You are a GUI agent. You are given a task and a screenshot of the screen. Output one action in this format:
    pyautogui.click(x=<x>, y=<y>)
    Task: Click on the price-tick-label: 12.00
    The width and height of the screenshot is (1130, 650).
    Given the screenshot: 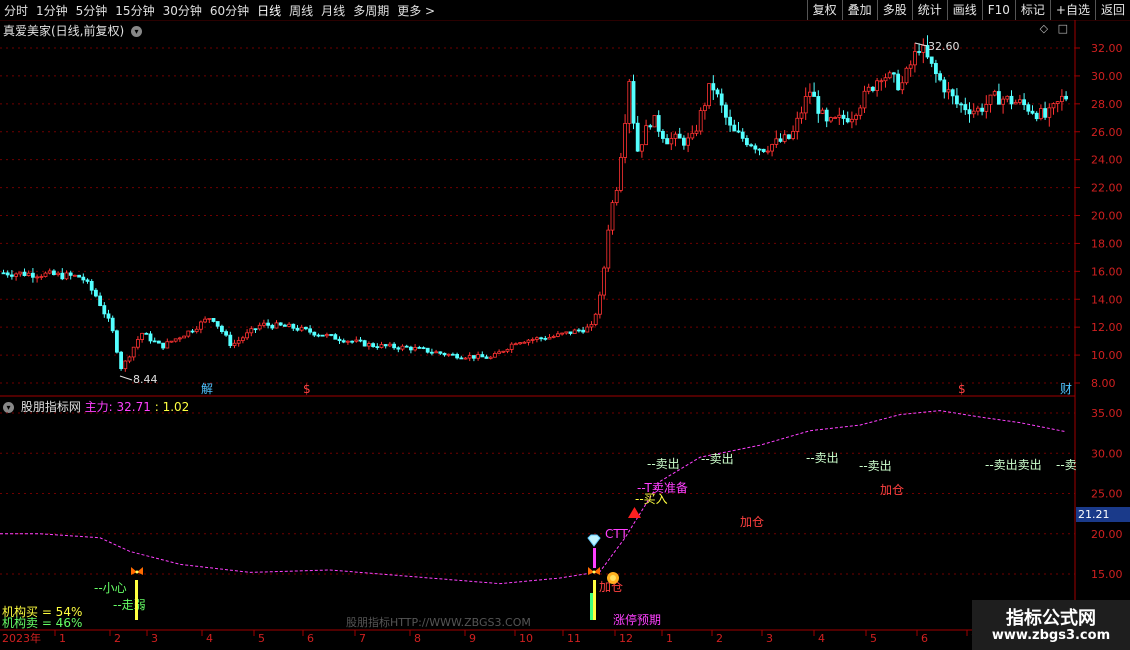 What is the action you would take?
    pyautogui.click(x=1107, y=327)
    